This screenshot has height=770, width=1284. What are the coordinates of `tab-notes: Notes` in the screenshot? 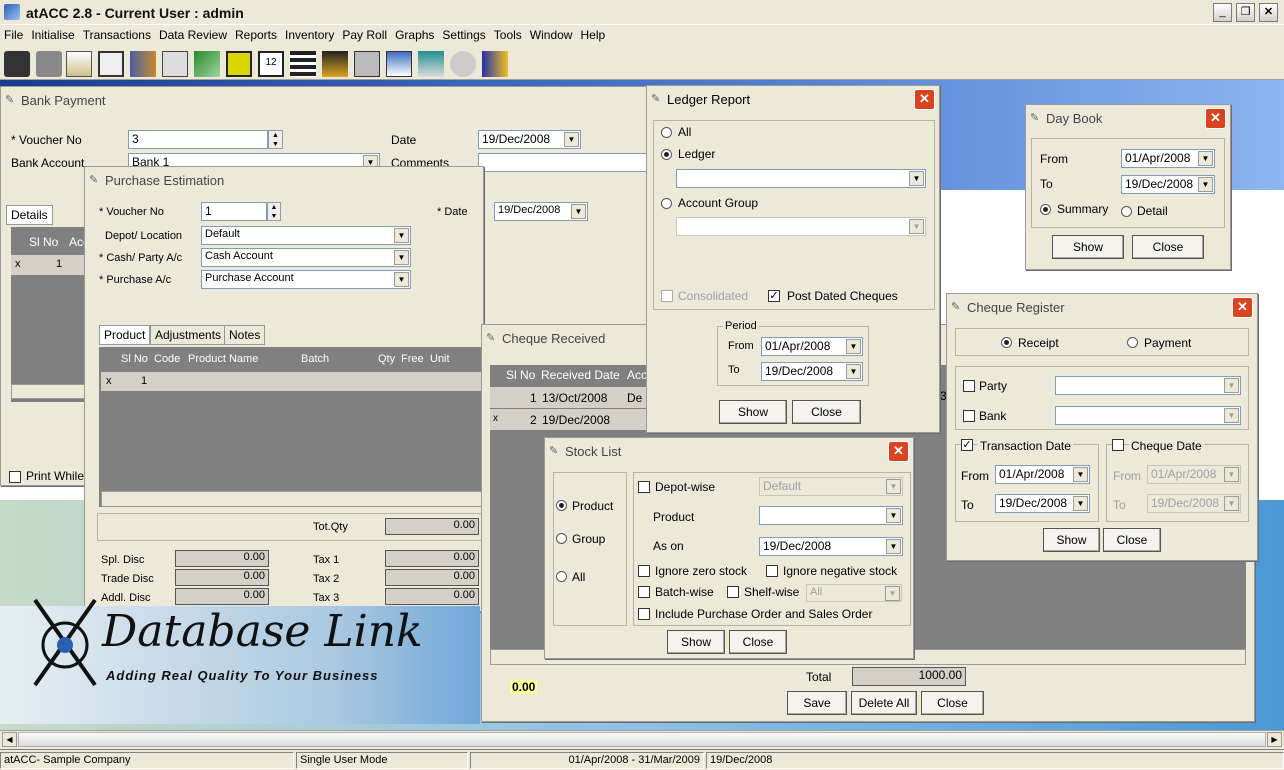 It's located at (245, 335).